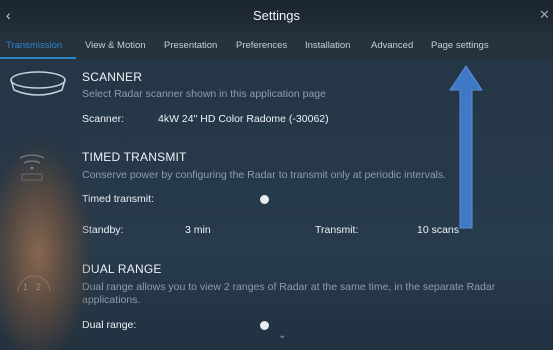 The width and height of the screenshot is (553, 350). I want to click on annotation-arrow-icon, so click(466, 147).